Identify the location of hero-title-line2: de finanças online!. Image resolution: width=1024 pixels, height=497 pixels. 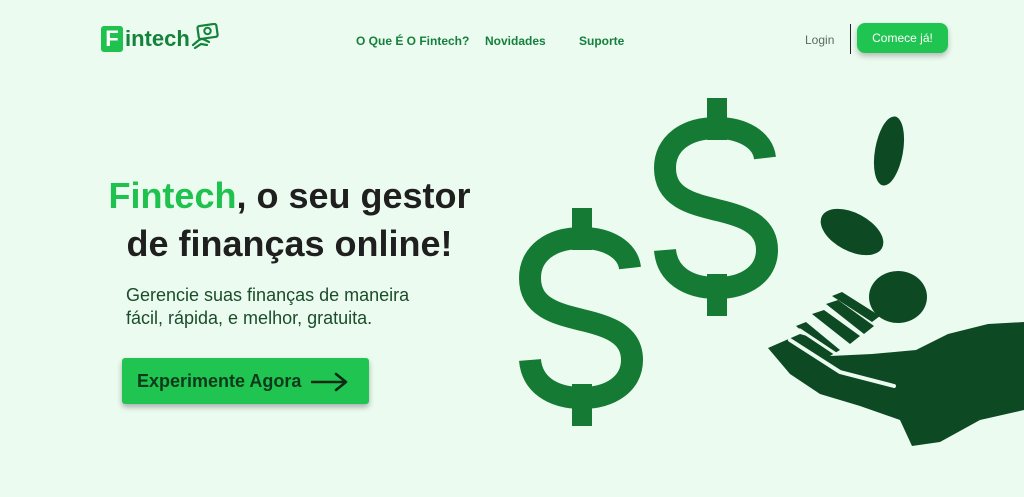
(289, 243).